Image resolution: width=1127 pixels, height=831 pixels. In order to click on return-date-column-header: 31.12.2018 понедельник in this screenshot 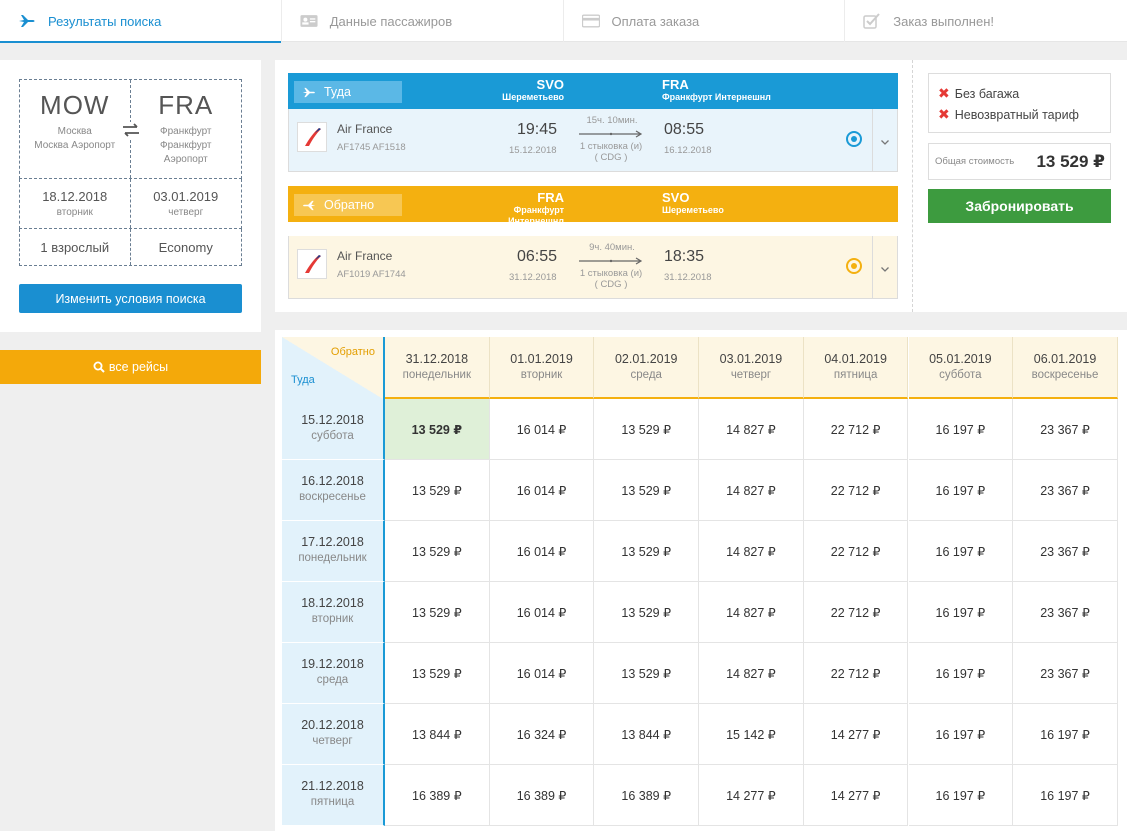, I will do `click(437, 368)`.